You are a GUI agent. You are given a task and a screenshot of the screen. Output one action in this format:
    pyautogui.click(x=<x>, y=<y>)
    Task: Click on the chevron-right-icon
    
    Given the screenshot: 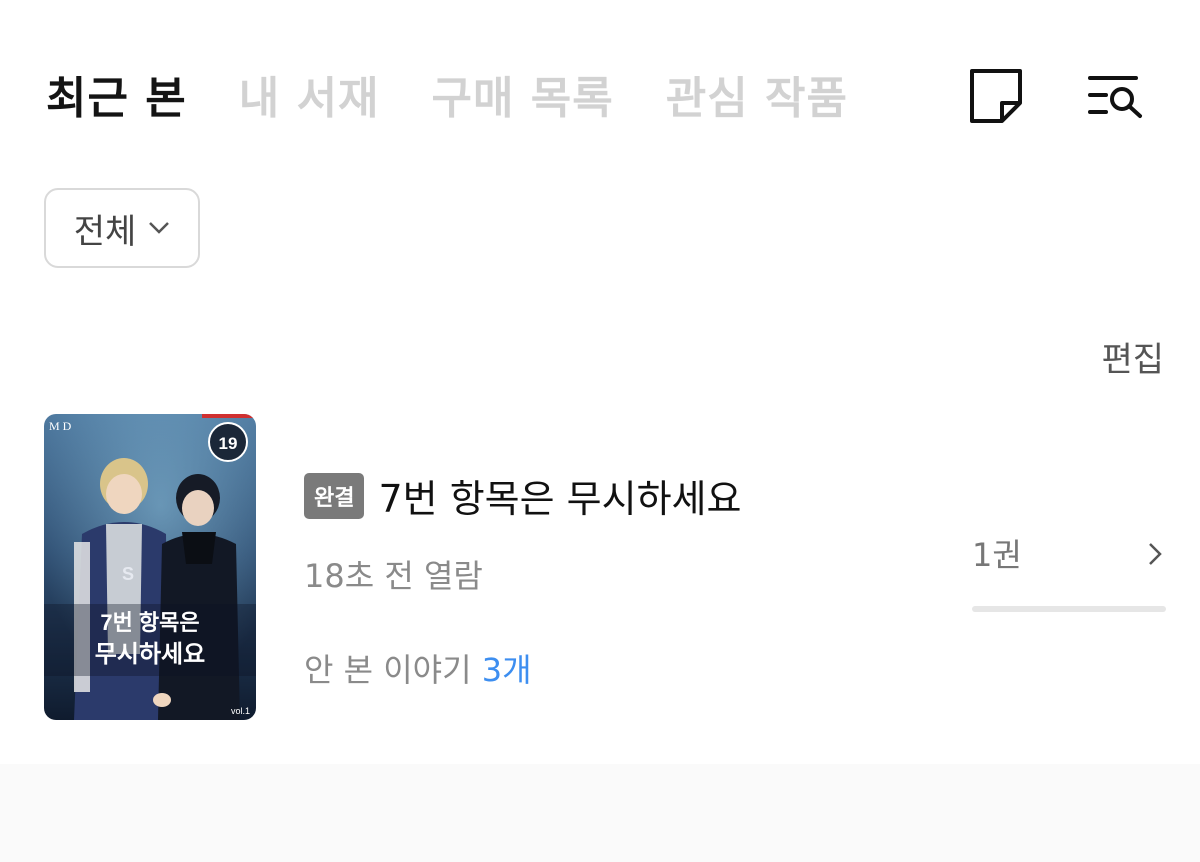 What is the action you would take?
    pyautogui.click(x=1155, y=554)
    